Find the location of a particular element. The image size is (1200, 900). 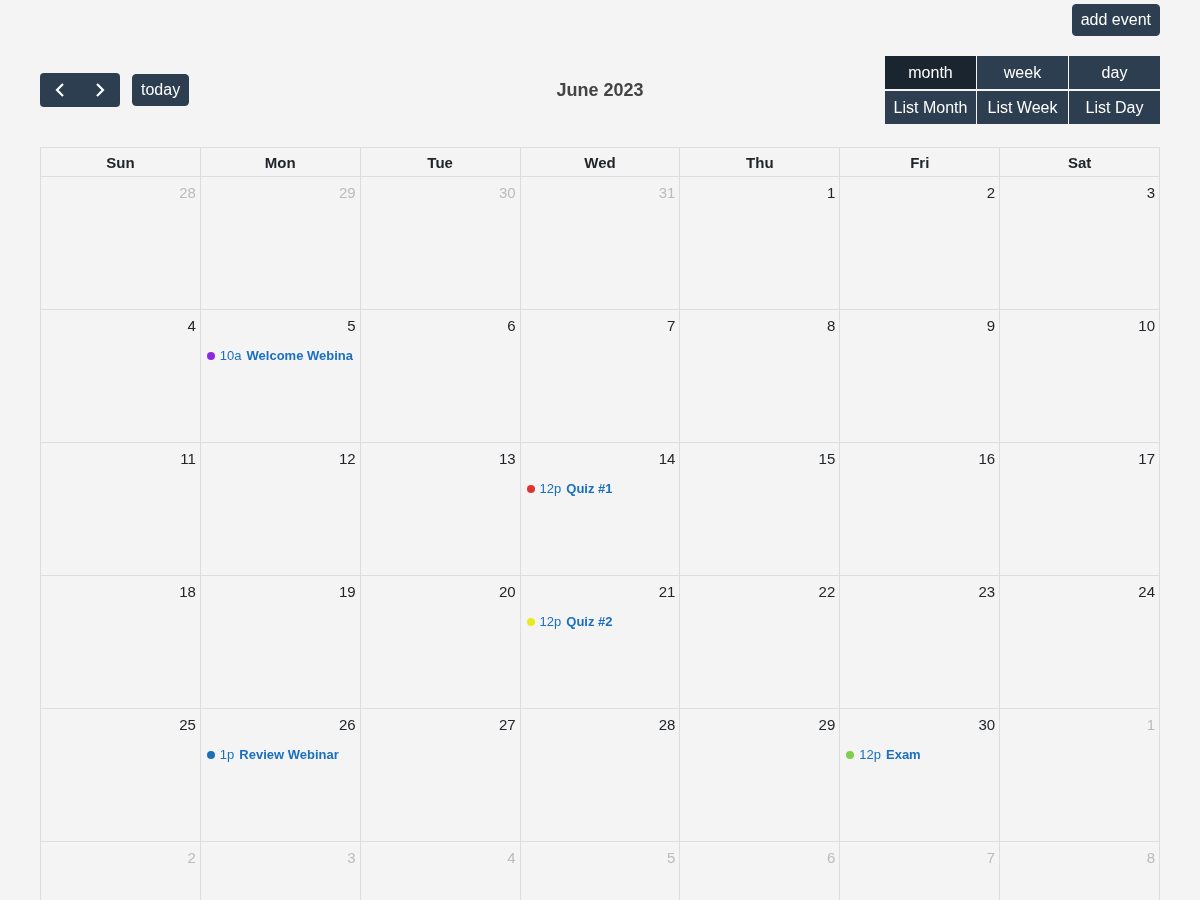

day-number: 19 is located at coordinates (349, 588).